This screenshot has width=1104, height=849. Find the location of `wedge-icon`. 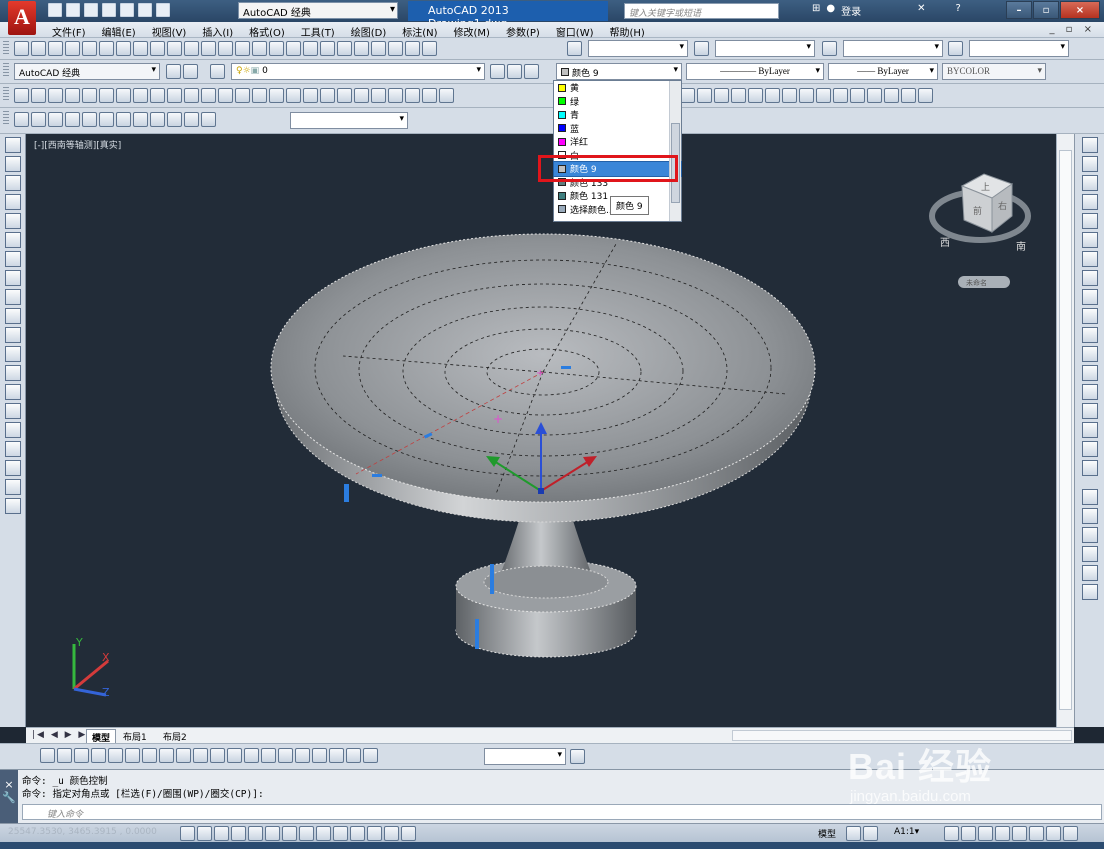

wedge-icon is located at coordinates (55, 95).